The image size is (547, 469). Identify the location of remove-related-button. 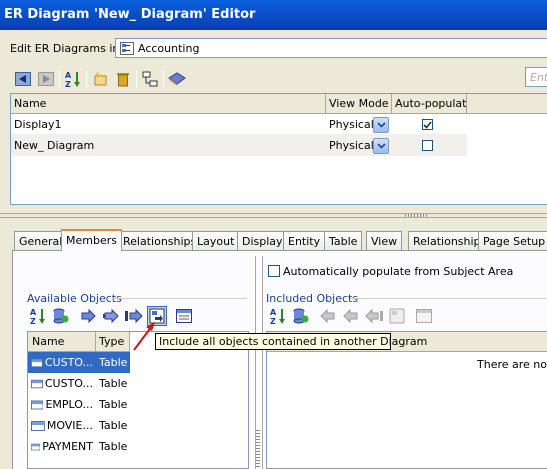
(351, 316).